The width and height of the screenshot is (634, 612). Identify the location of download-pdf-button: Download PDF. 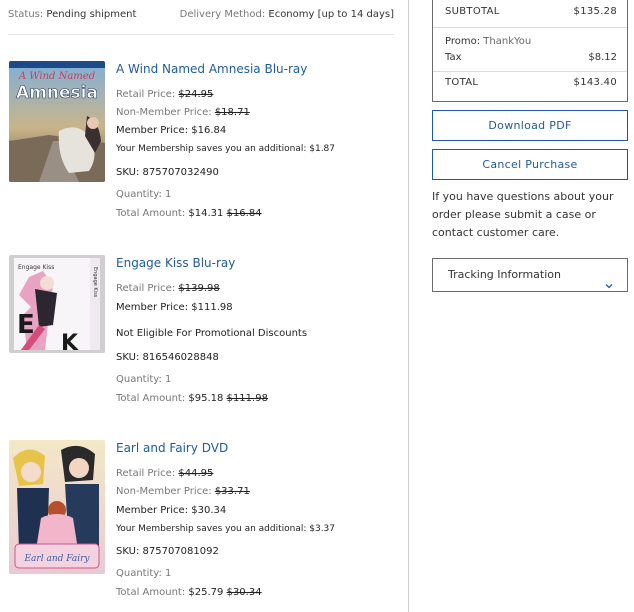
(530, 125).